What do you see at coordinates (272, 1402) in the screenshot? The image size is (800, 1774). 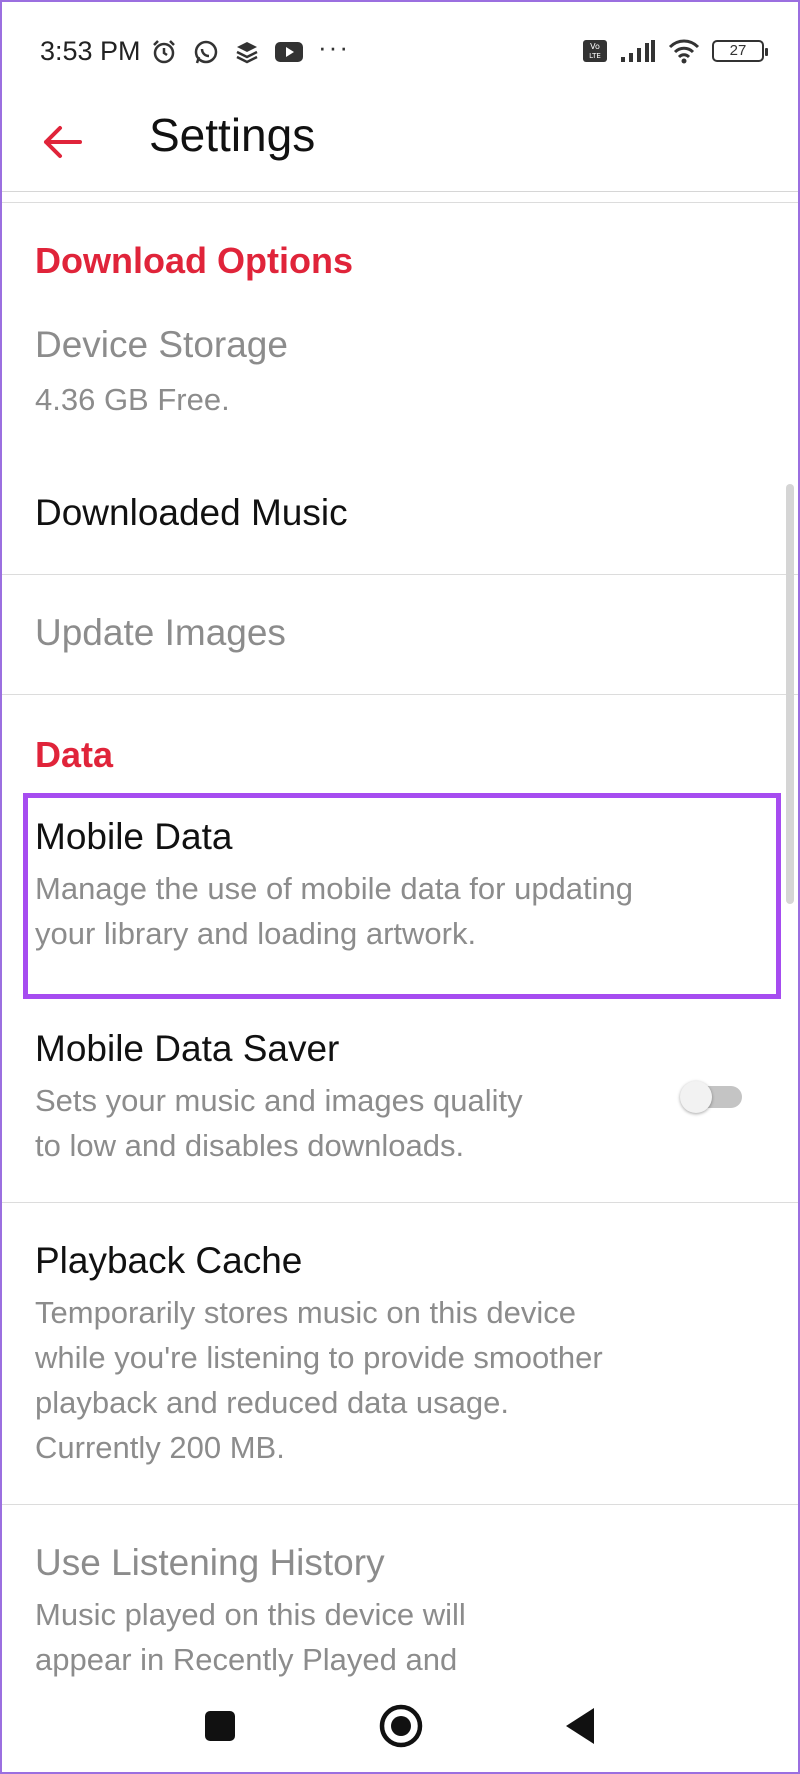 I see `playback-cache-subtitle-line3: playback and reduced data usage.` at bounding box center [272, 1402].